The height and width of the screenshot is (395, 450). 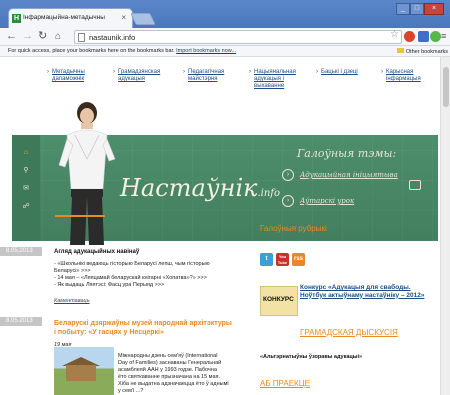 What do you see at coordinates (422, 51) in the screenshot?
I see `other-bookmarks-button: Other bookmarks` at bounding box center [422, 51].